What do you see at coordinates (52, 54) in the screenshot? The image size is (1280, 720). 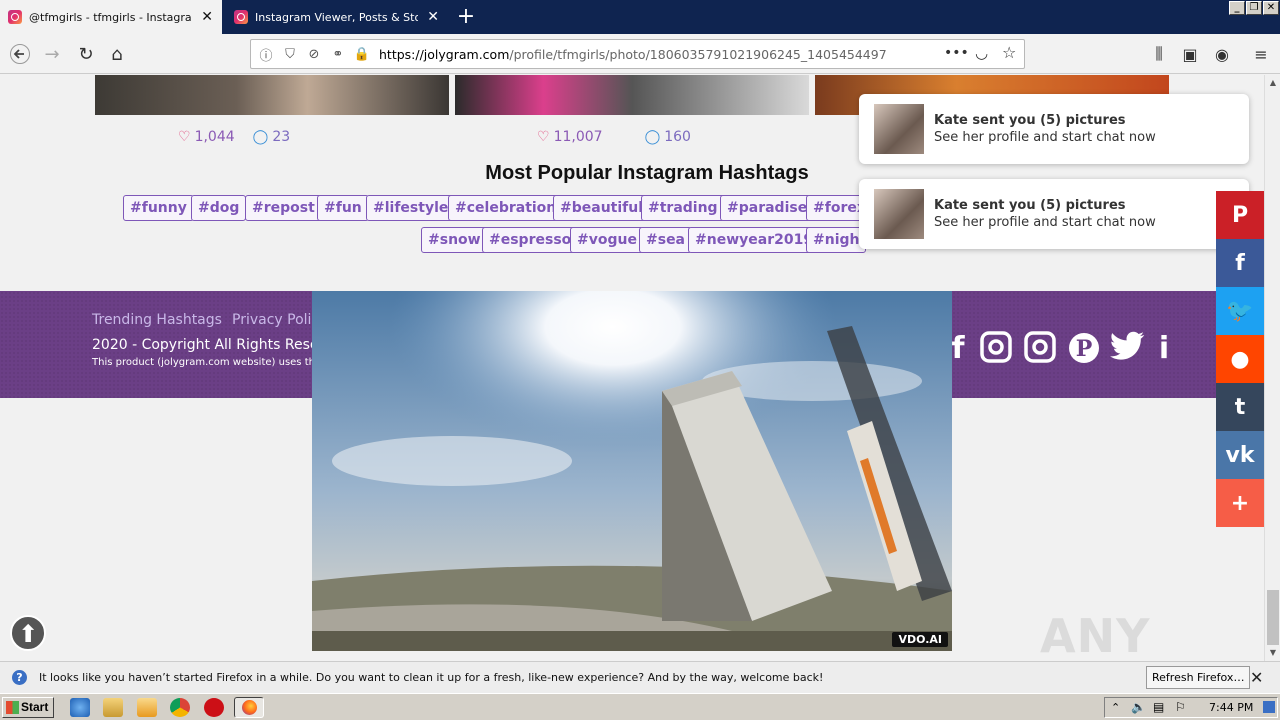 I see `forward-button: →` at bounding box center [52, 54].